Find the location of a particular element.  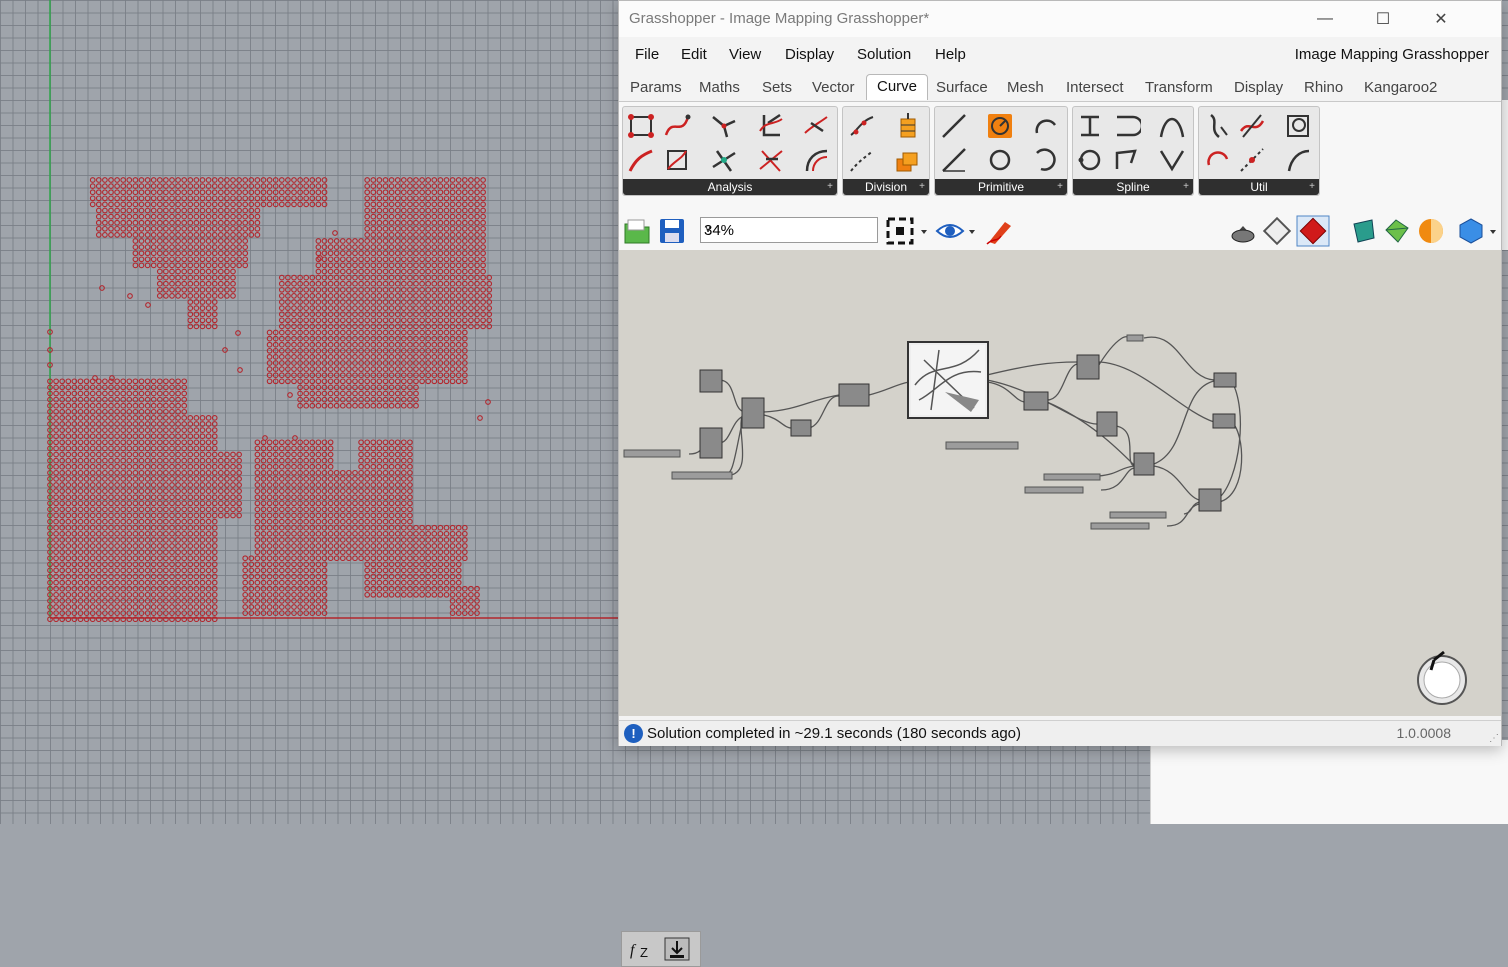

arc-icon is located at coordinates (1046, 126).